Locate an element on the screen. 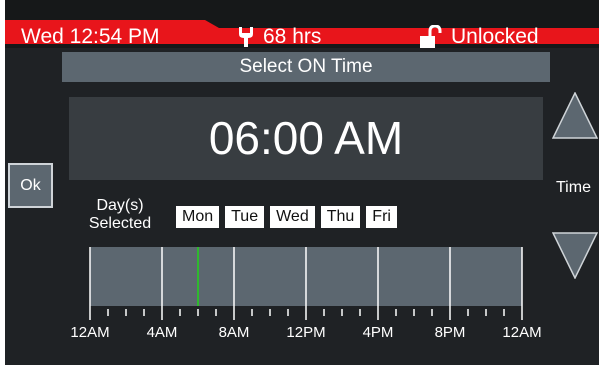 The height and width of the screenshot is (365, 599). lock-label: Unlocked is located at coordinates (495, 36).